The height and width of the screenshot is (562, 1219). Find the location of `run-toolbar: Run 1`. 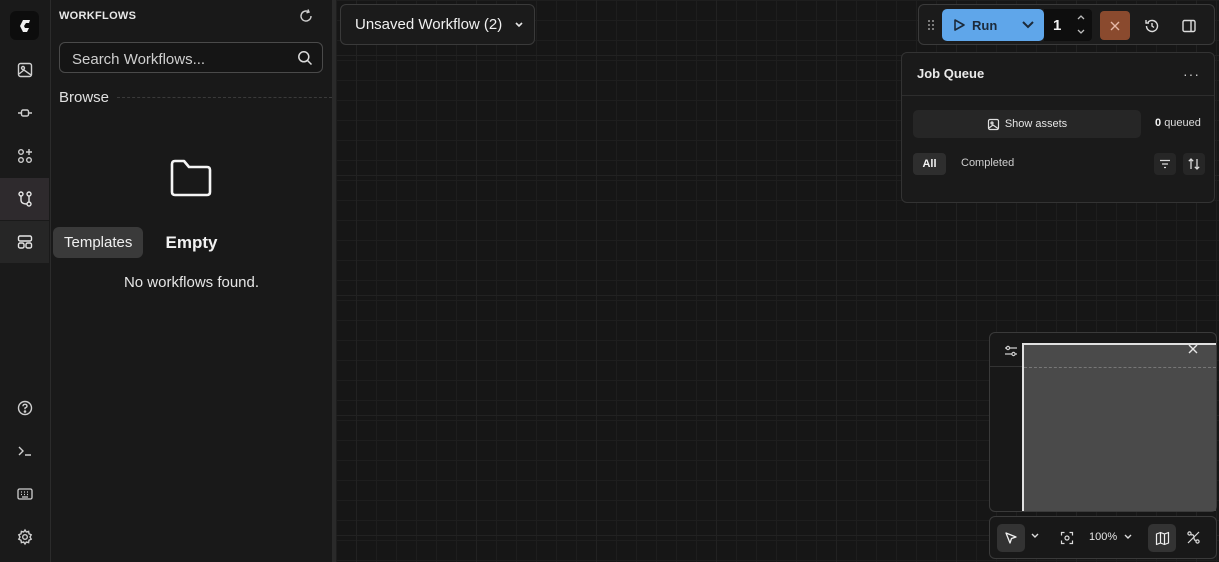

run-toolbar: Run 1 is located at coordinates (1066, 24).